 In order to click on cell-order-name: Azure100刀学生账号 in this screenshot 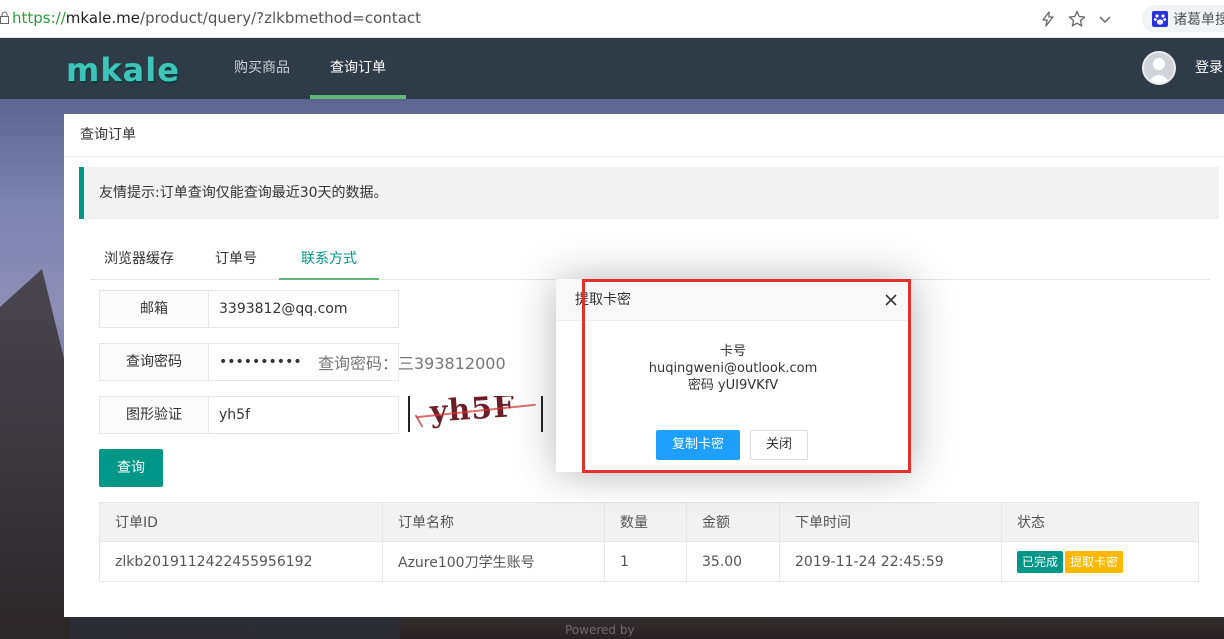, I will do `click(493, 561)`.